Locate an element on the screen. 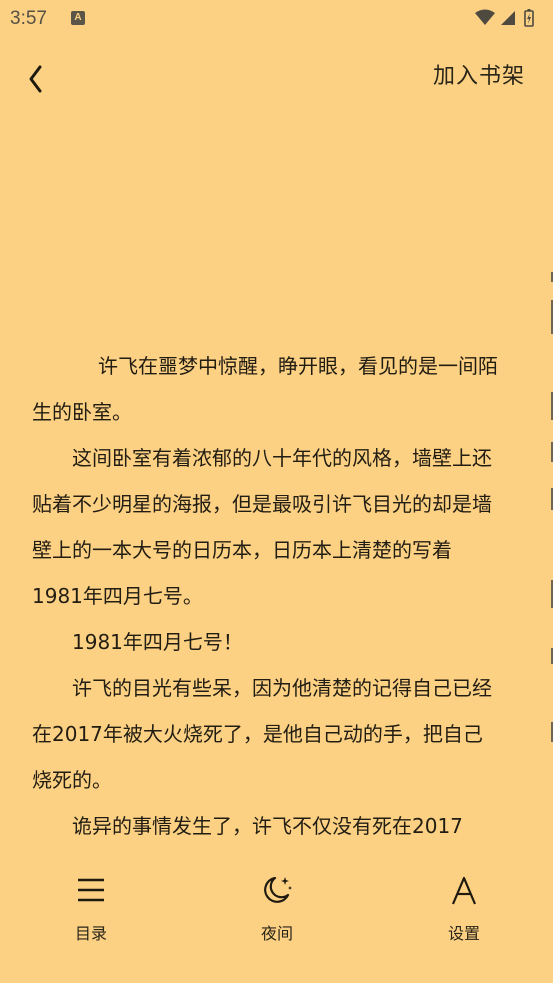  paragraph: 许飞在噩梦中惊醒，睁开眼，看见的是一间陌生的卧室。 is located at coordinates (265, 389).